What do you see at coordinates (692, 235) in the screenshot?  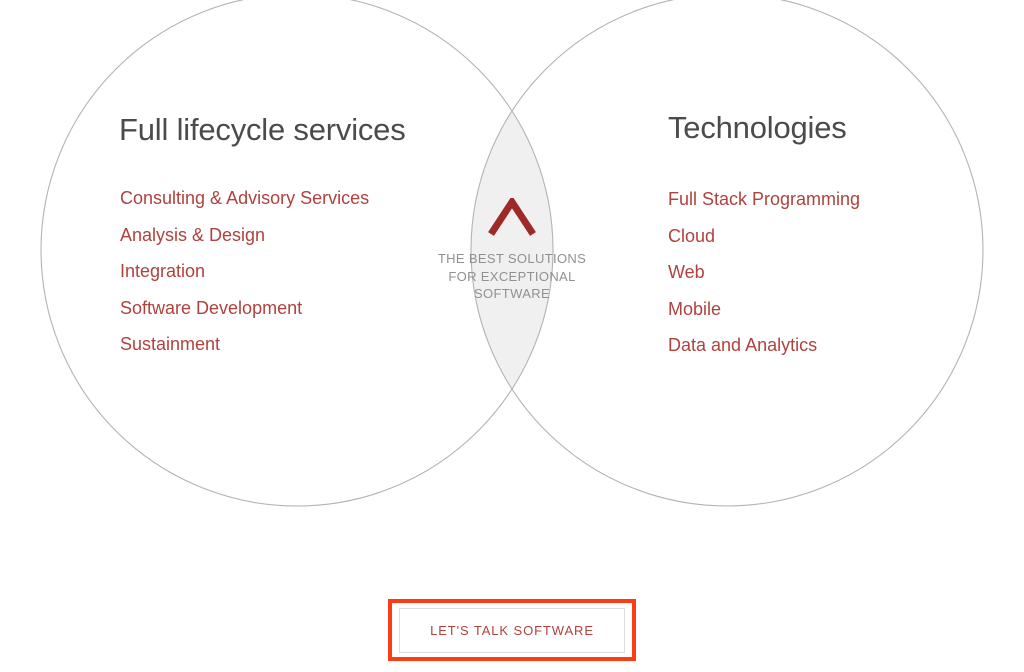 I see `list-item: Cloud` at bounding box center [692, 235].